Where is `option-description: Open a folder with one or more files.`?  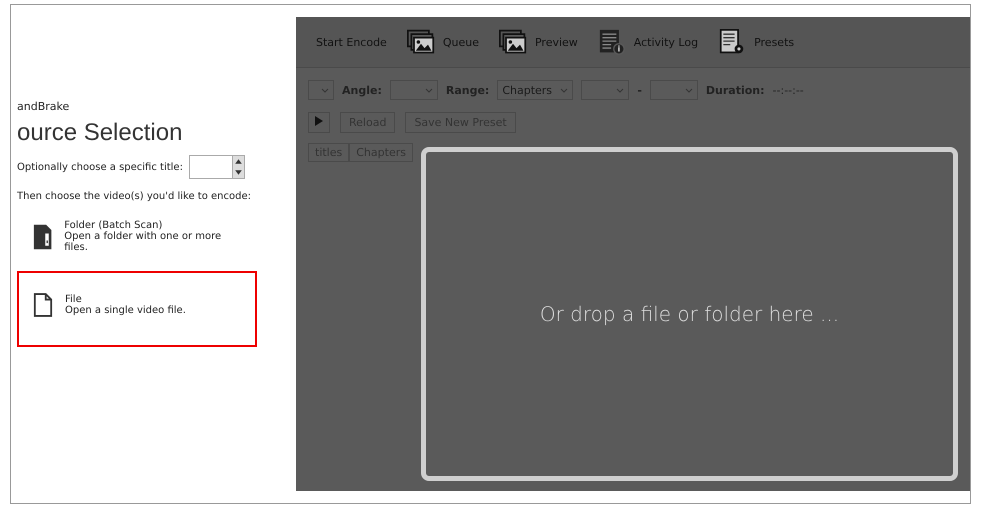
option-description: Open a folder with one or more files. is located at coordinates (143, 242).